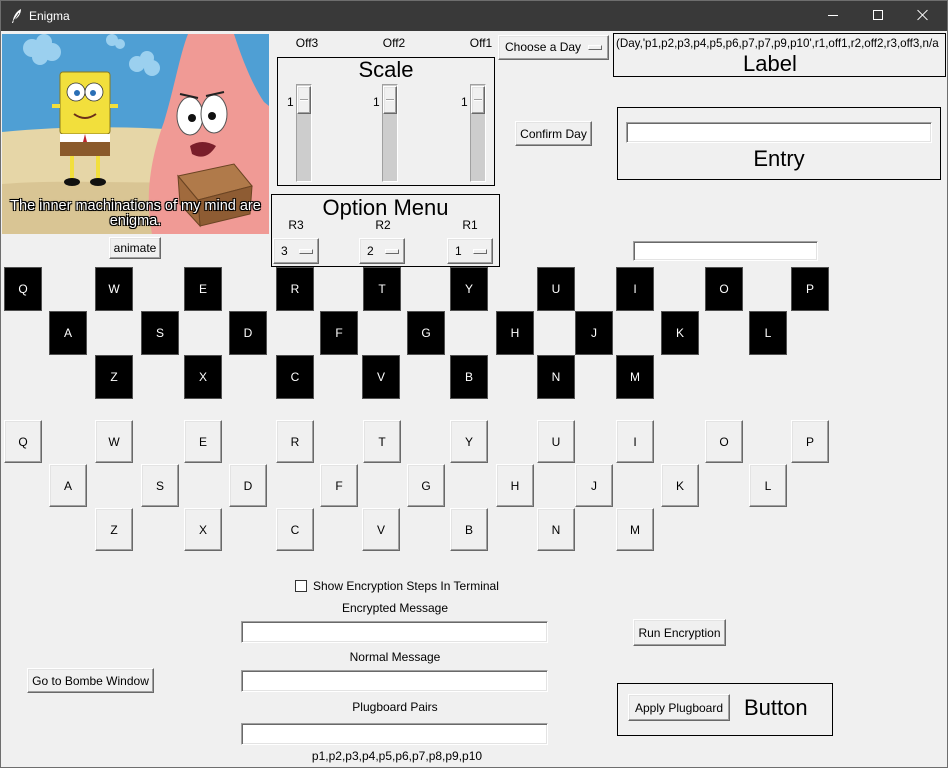  What do you see at coordinates (779, 158) in the screenshot?
I see `entry-frame-title: Entry` at bounding box center [779, 158].